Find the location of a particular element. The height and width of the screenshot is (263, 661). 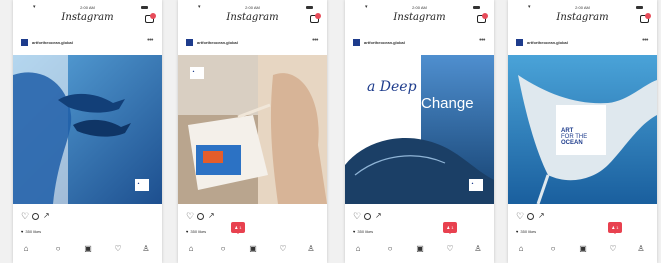

post-image-painter: ▲ is located at coordinates (252, 129).